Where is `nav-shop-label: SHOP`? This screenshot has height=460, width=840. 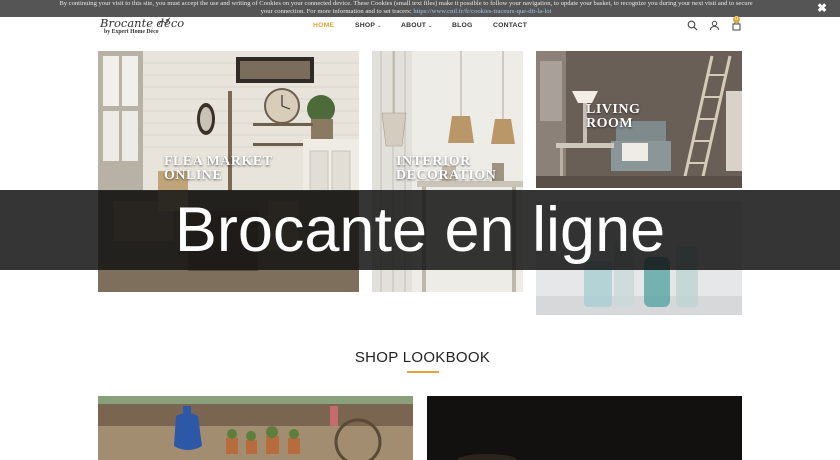 nav-shop-label: SHOP is located at coordinates (365, 25).